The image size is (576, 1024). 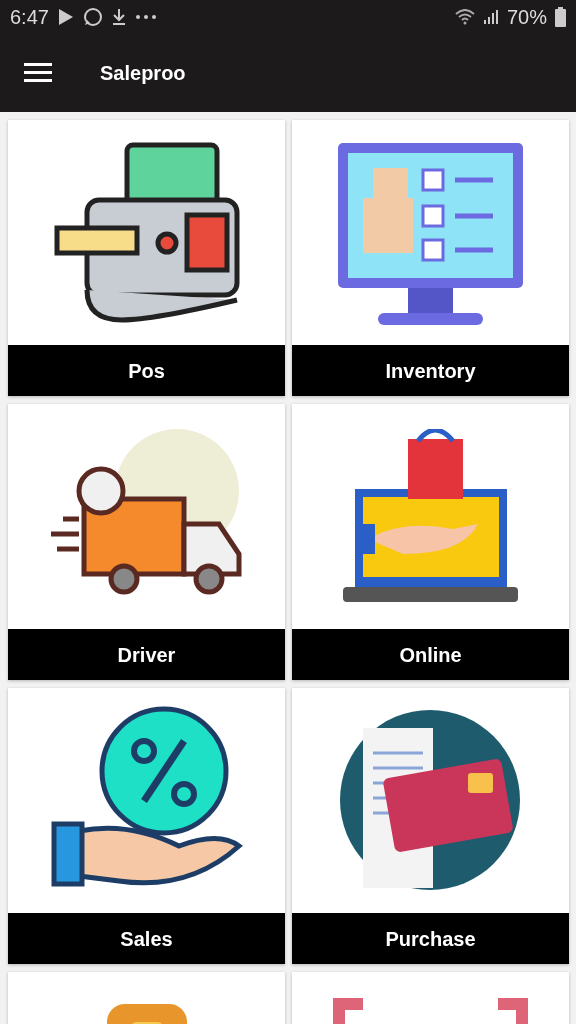 What do you see at coordinates (146, 258) in the screenshot?
I see `menu-tile: Pos` at bounding box center [146, 258].